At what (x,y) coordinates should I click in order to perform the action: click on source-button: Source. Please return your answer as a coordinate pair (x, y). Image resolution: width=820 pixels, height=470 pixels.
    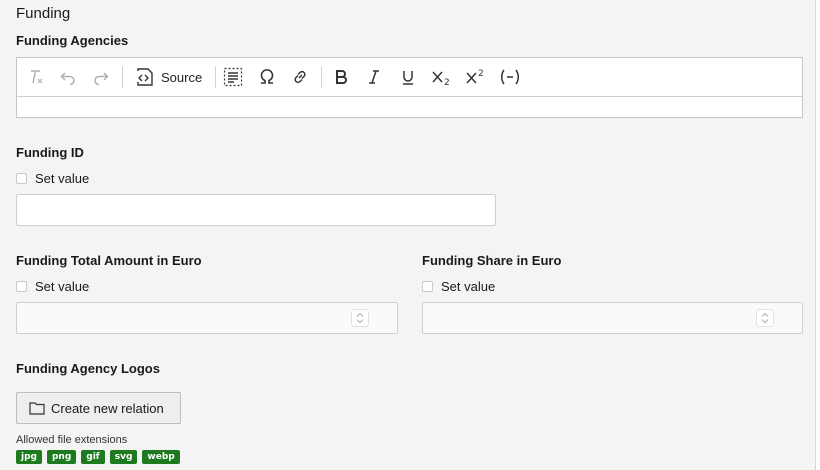
    Looking at the image, I should click on (171, 77).